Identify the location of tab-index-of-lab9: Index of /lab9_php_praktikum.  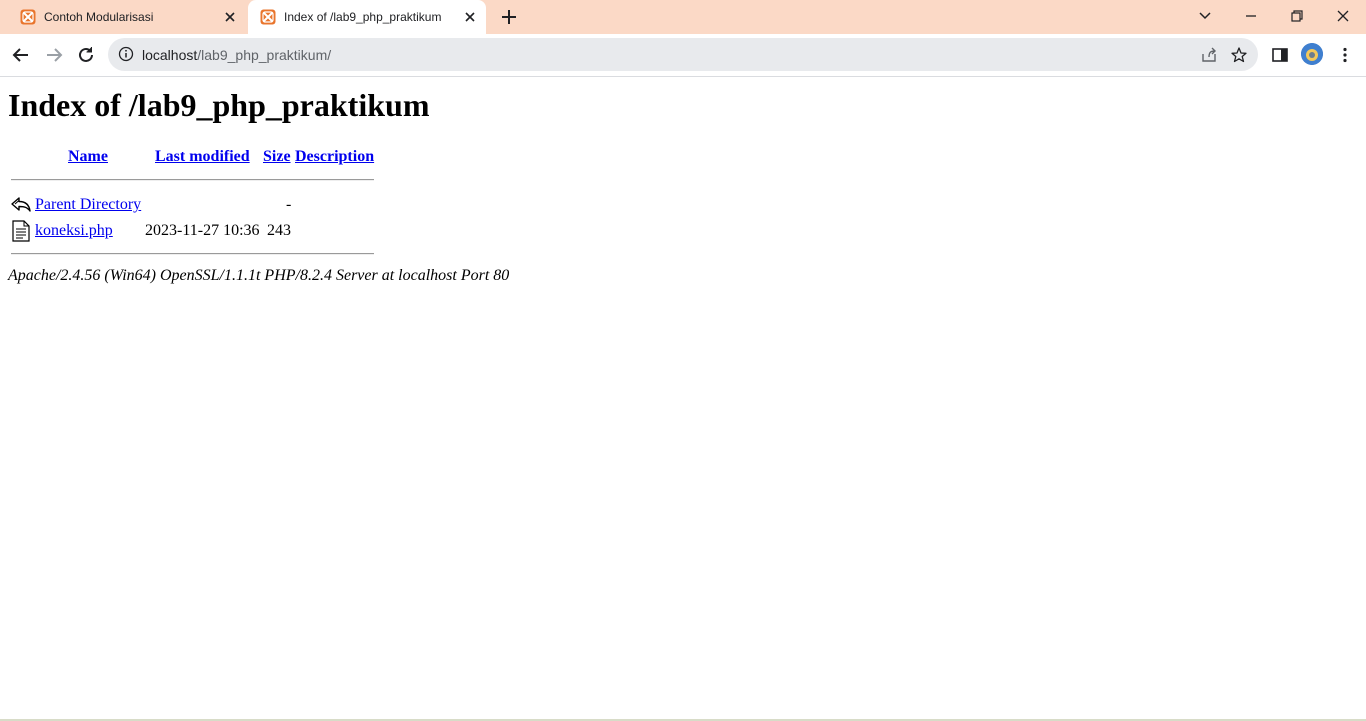
(367, 17).